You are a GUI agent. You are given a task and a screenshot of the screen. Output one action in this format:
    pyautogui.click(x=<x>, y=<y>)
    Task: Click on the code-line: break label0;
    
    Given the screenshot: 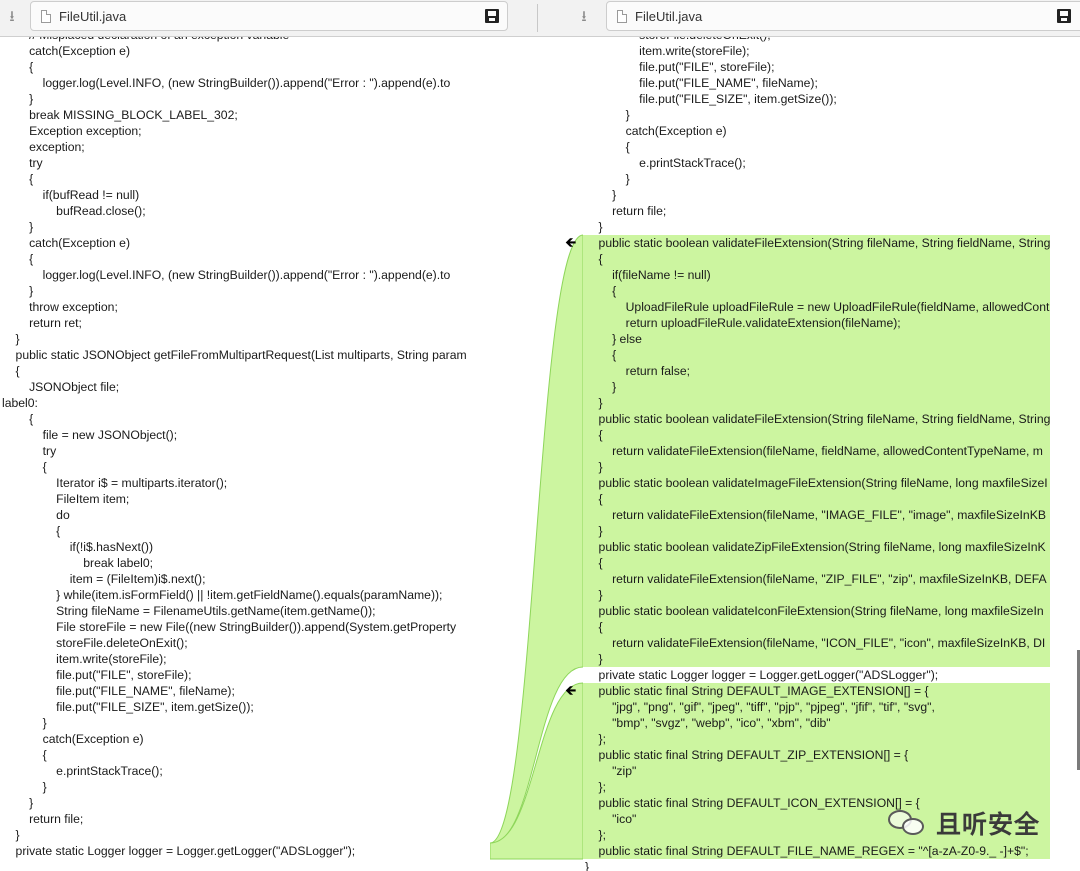 What is the action you would take?
    pyautogui.click(x=78, y=563)
    